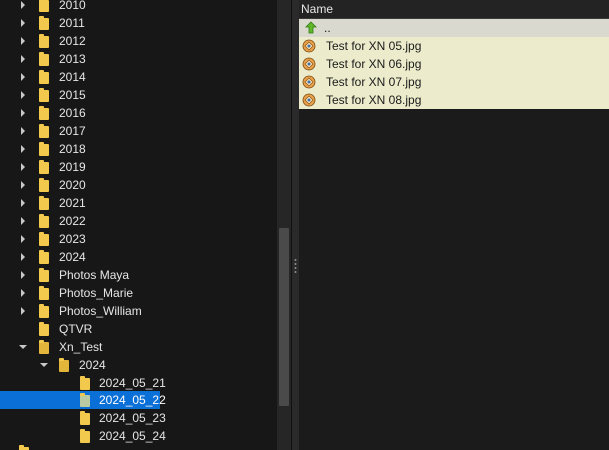 The image size is (609, 450). Describe the element at coordinates (374, 100) in the screenshot. I see `file-name: Test for XN 08.jpg` at that location.